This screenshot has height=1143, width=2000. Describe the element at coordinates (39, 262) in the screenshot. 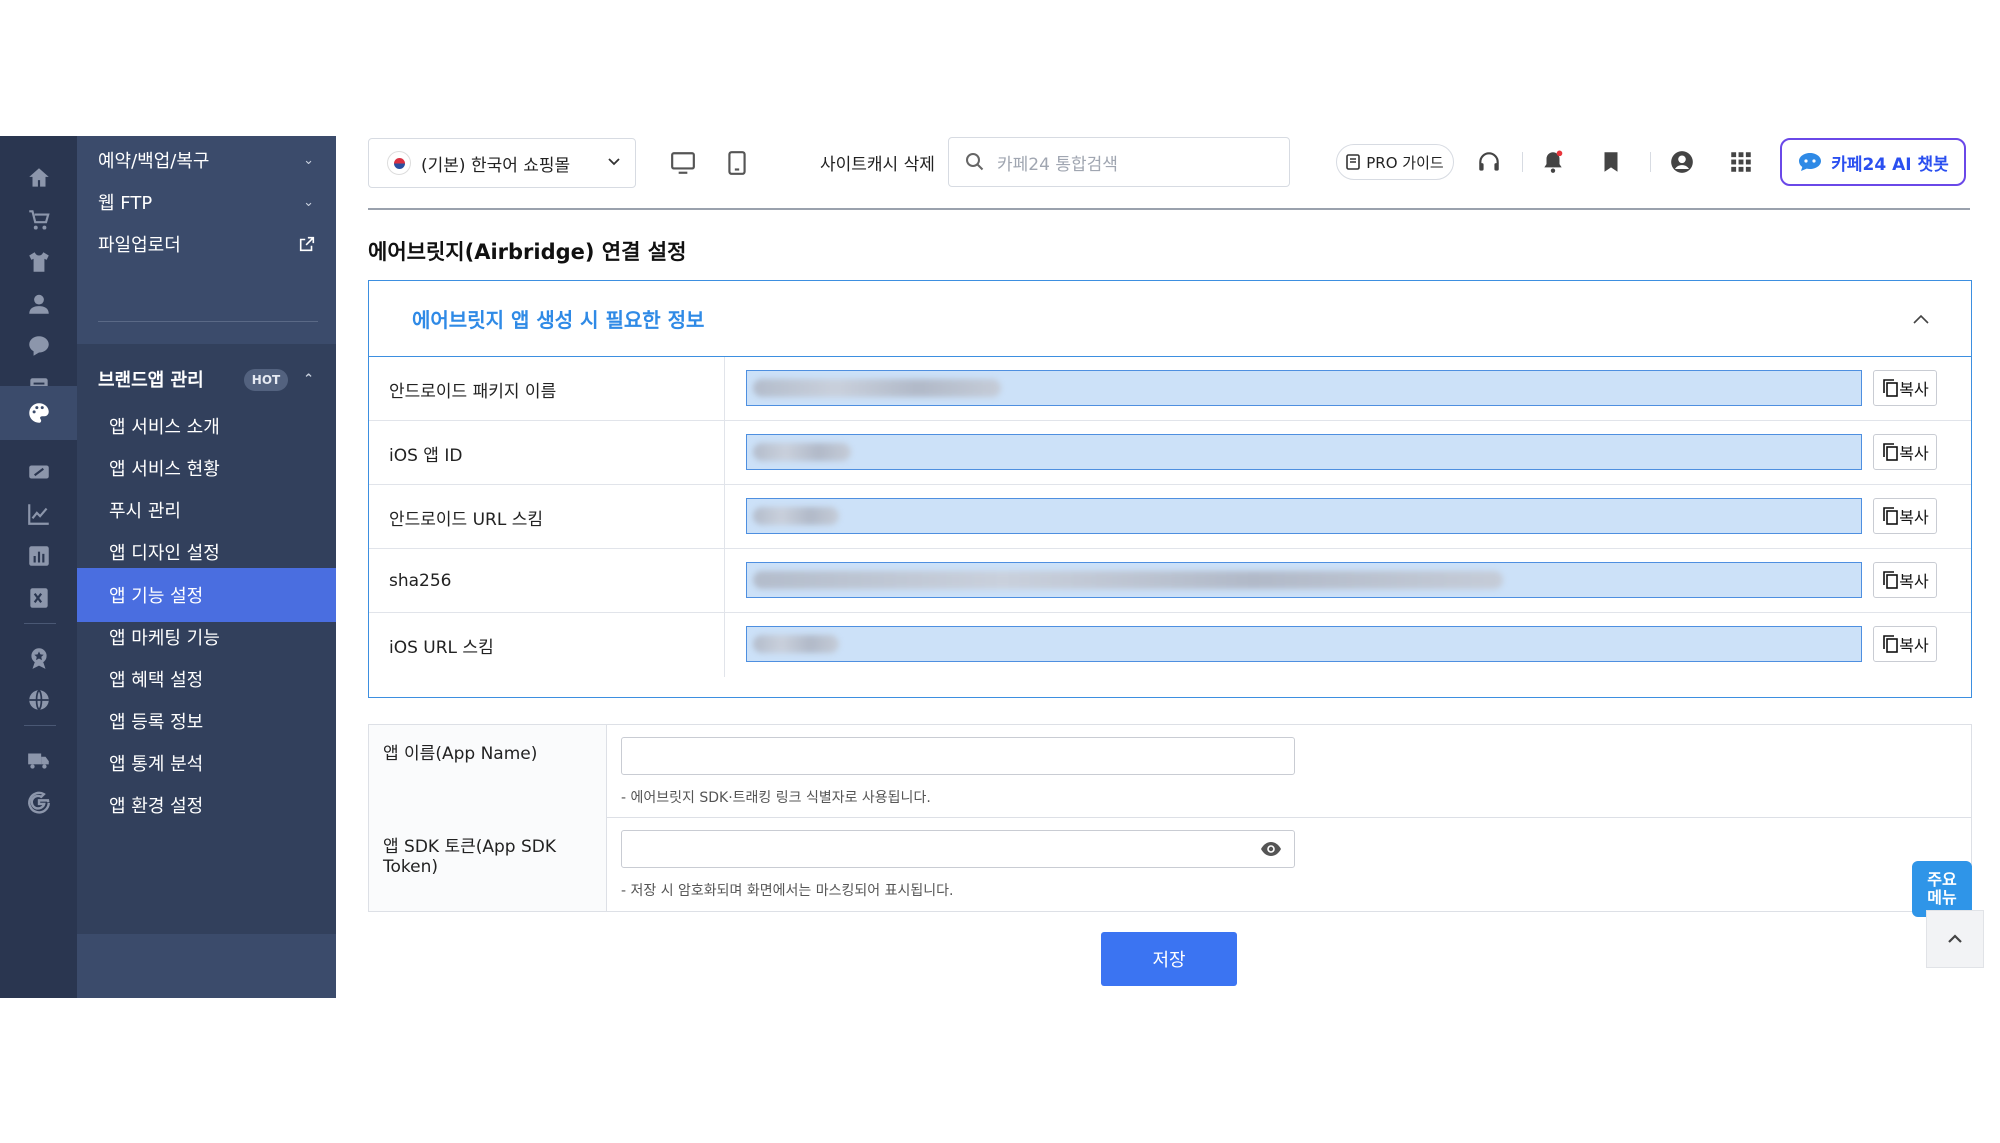

I see `shirt-icon` at that location.